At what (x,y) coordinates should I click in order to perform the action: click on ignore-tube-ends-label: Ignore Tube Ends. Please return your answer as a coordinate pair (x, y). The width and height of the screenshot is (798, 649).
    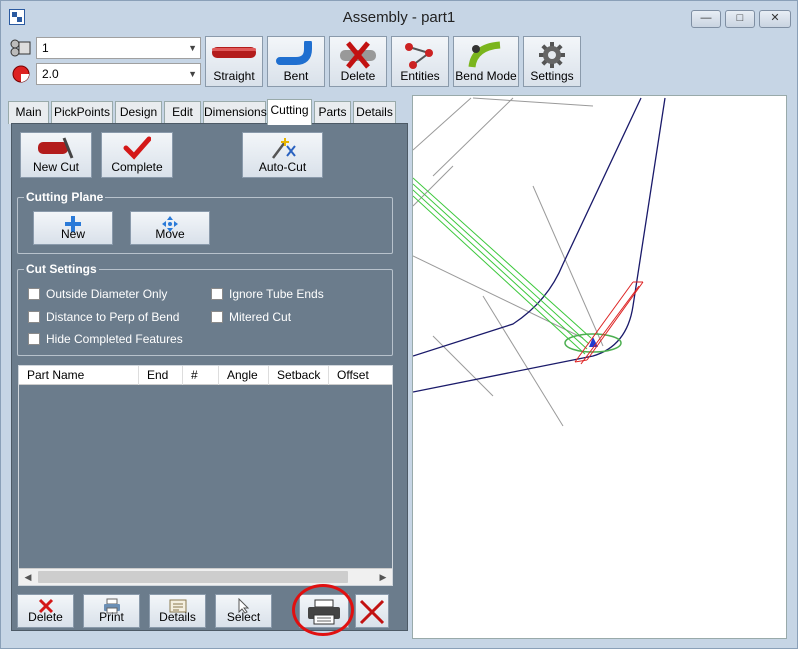
    Looking at the image, I should click on (276, 294).